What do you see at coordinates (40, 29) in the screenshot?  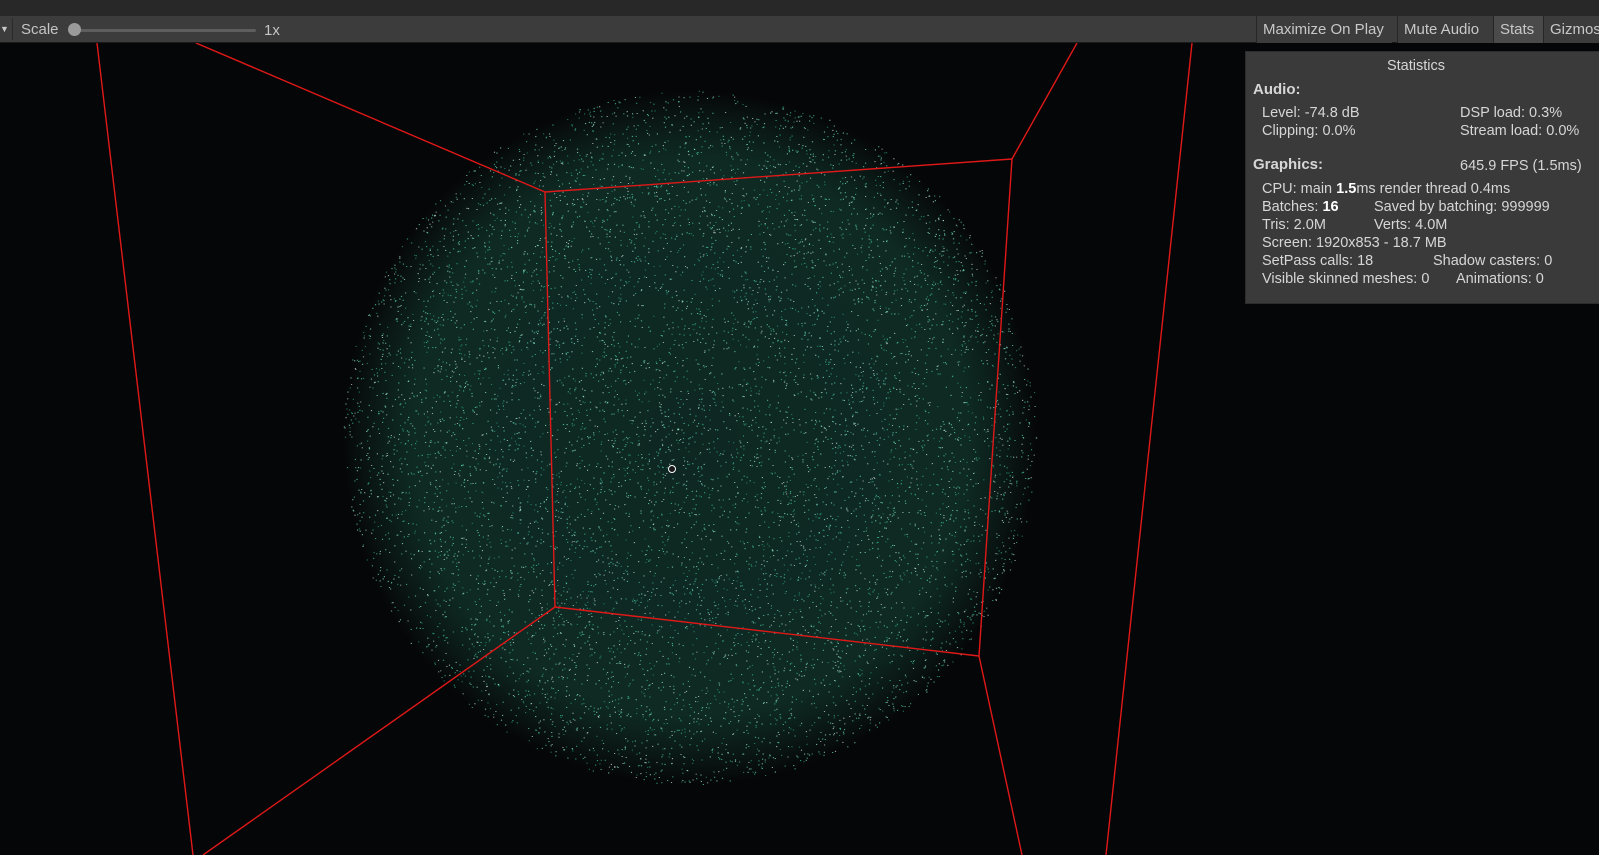 I see `scale-label: Scale` at bounding box center [40, 29].